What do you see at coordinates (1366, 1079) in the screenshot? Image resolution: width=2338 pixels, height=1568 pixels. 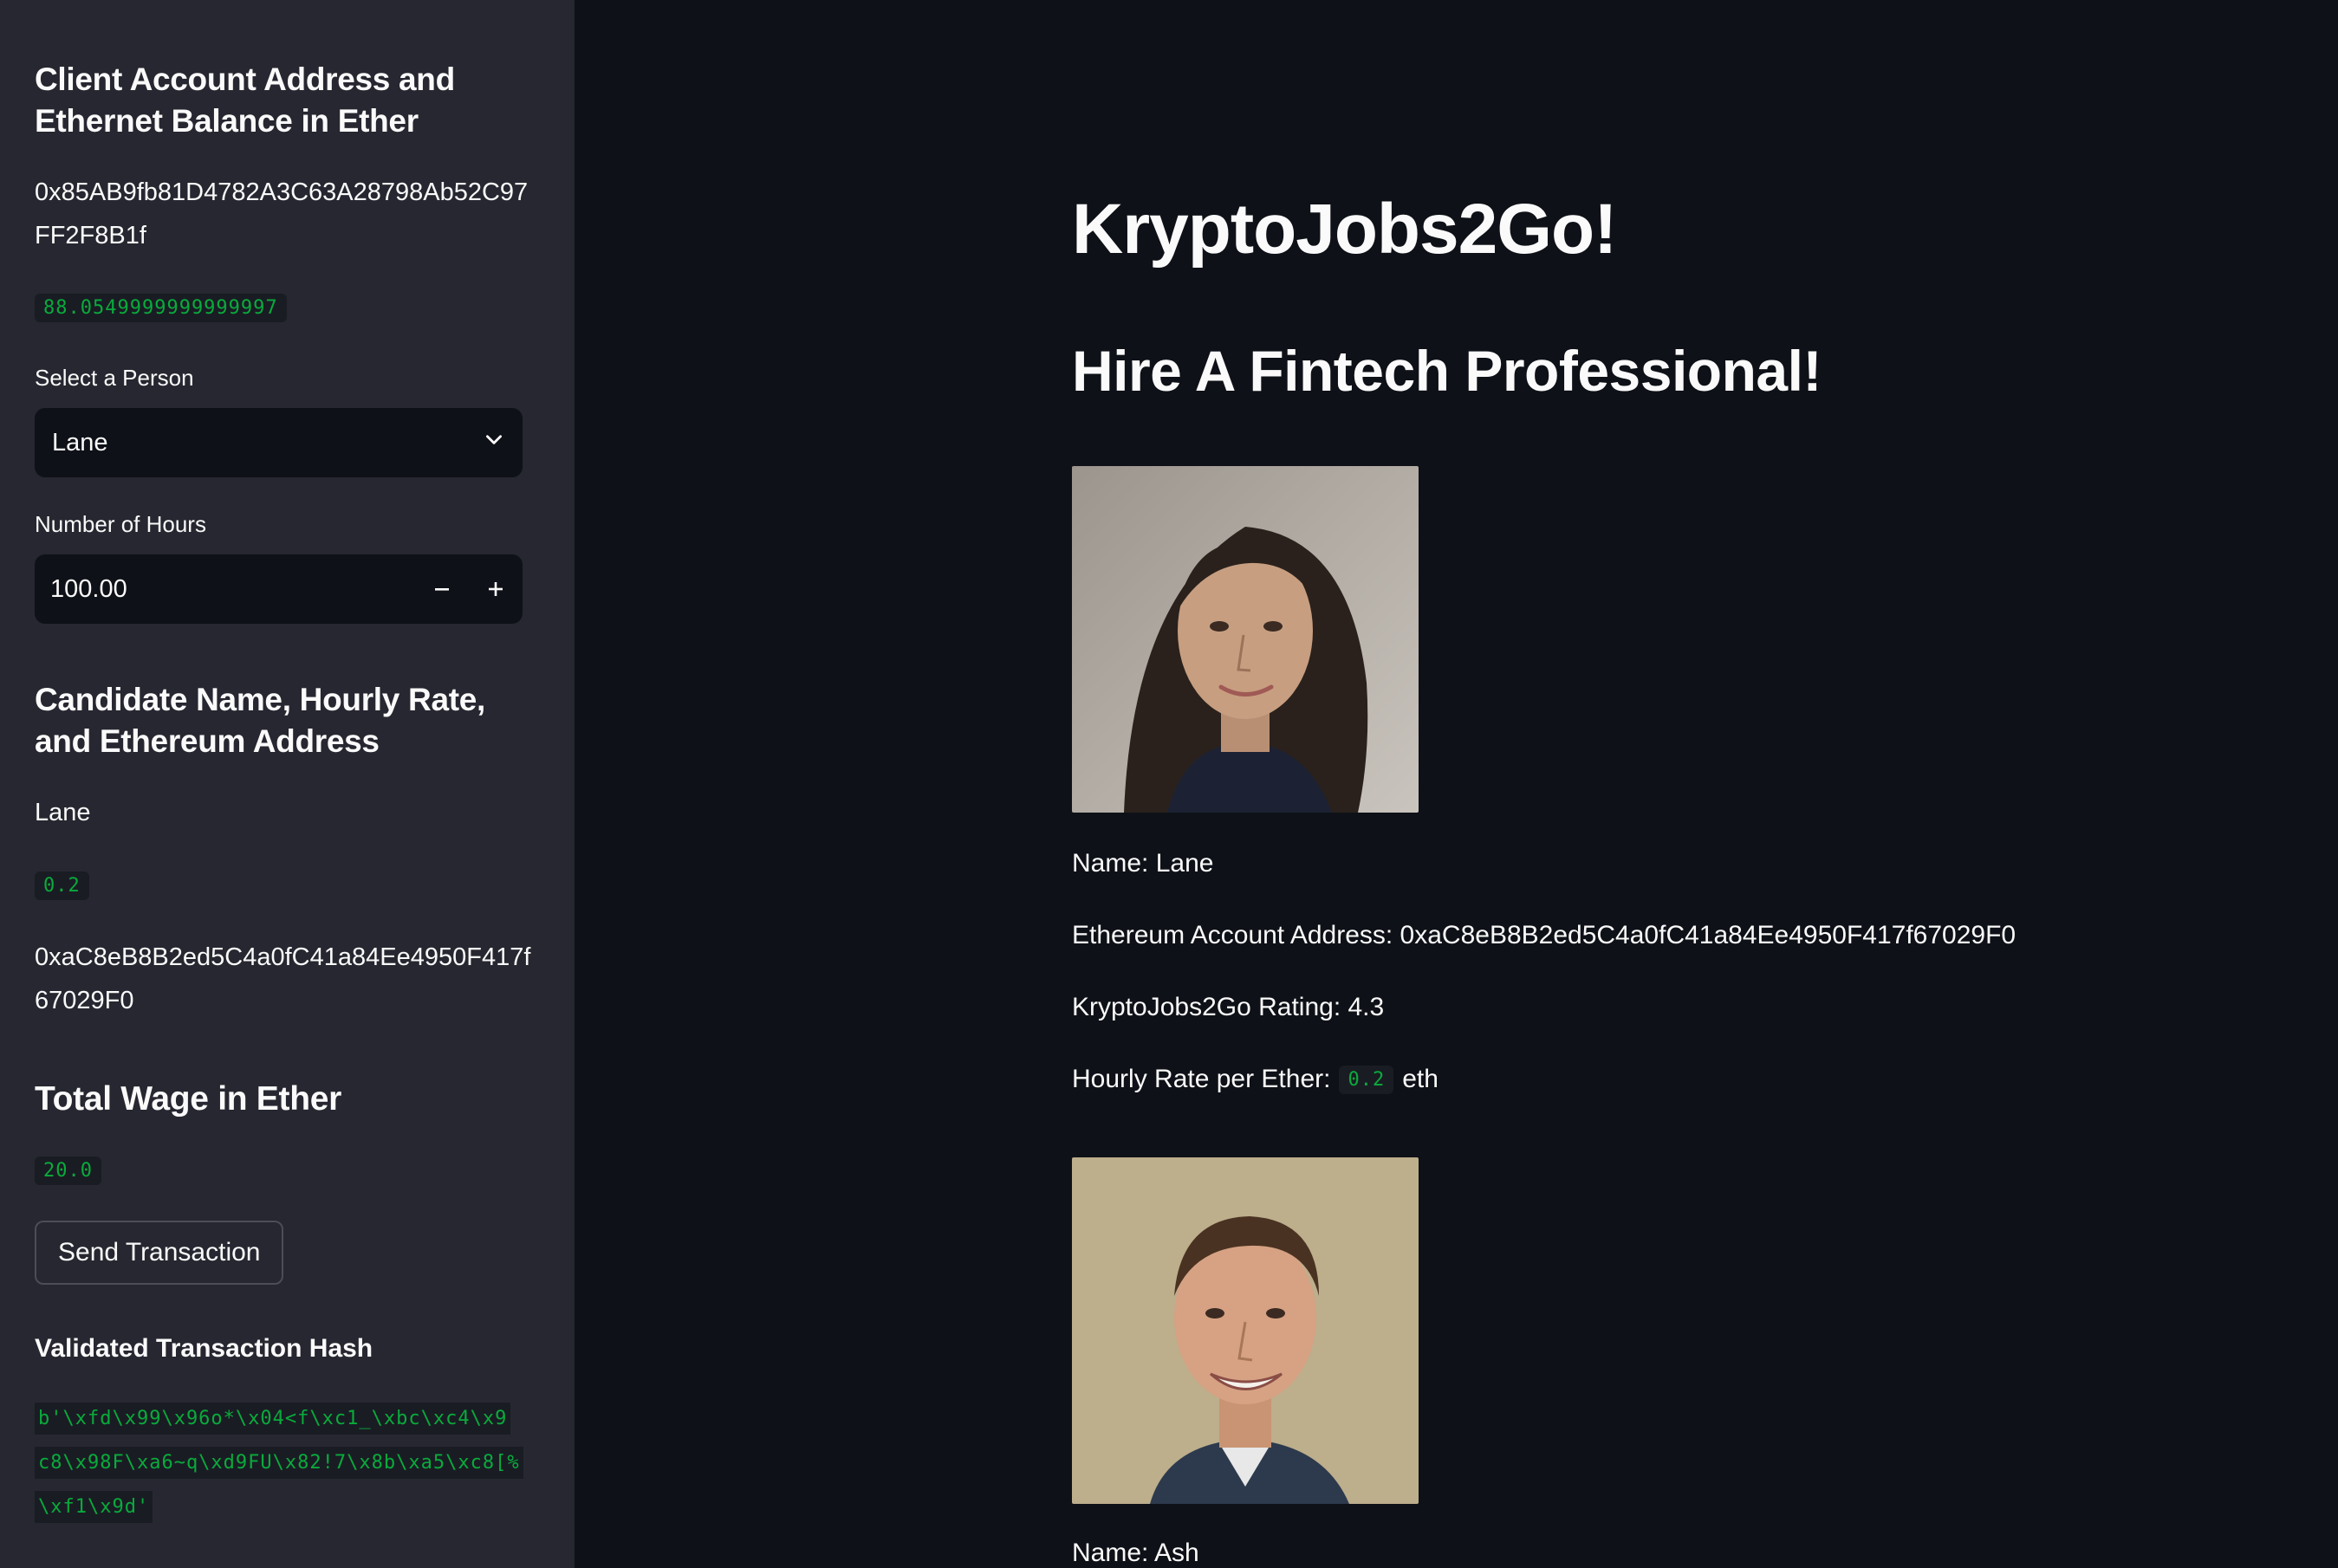 I see `rate-value: 0.2` at bounding box center [1366, 1079].